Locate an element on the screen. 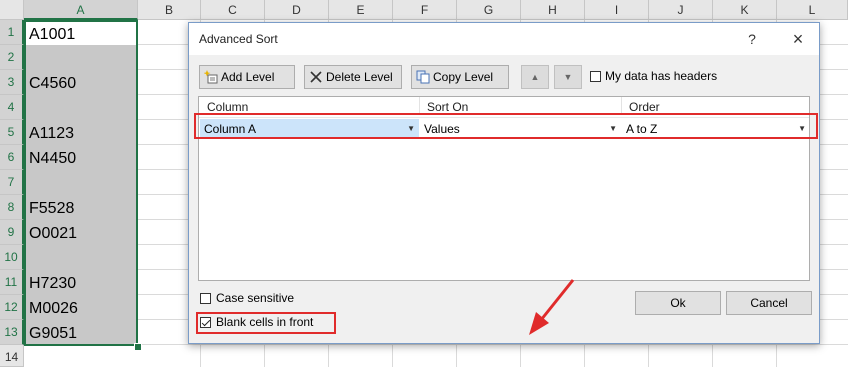 This screenshot has width=848, height=370. cell-a9: O0021 is located at coordinates (81, 232).